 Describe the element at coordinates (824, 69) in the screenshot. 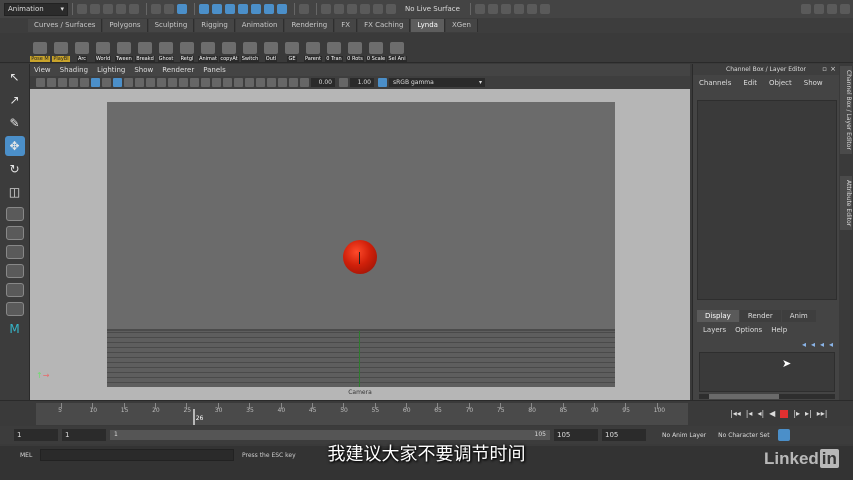

I see `float-panel-icon: ▫` at that location.